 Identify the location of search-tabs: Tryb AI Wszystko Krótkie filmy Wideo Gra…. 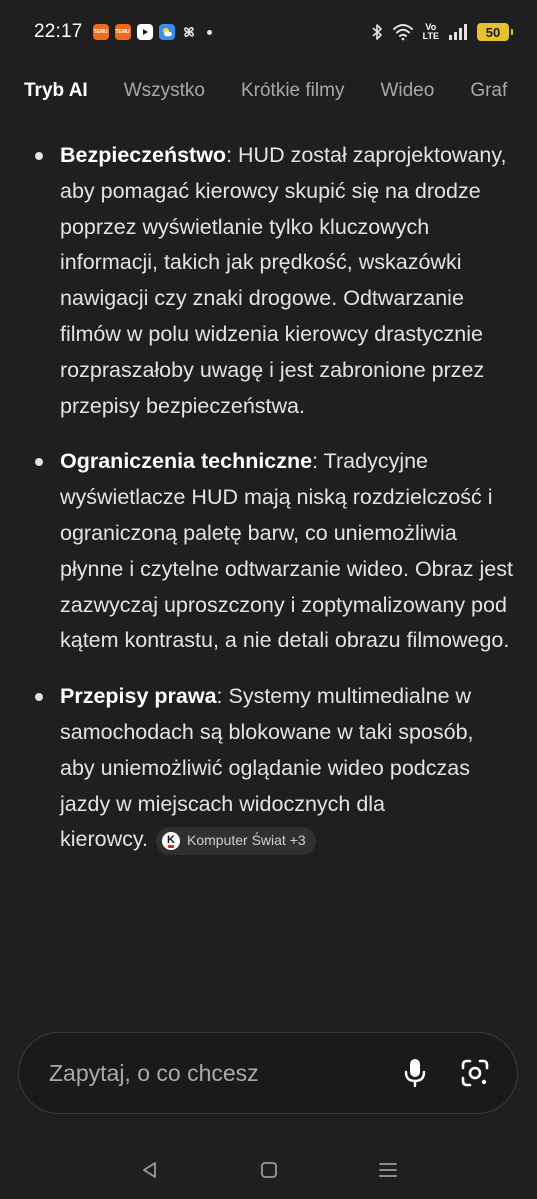
(268, 91).